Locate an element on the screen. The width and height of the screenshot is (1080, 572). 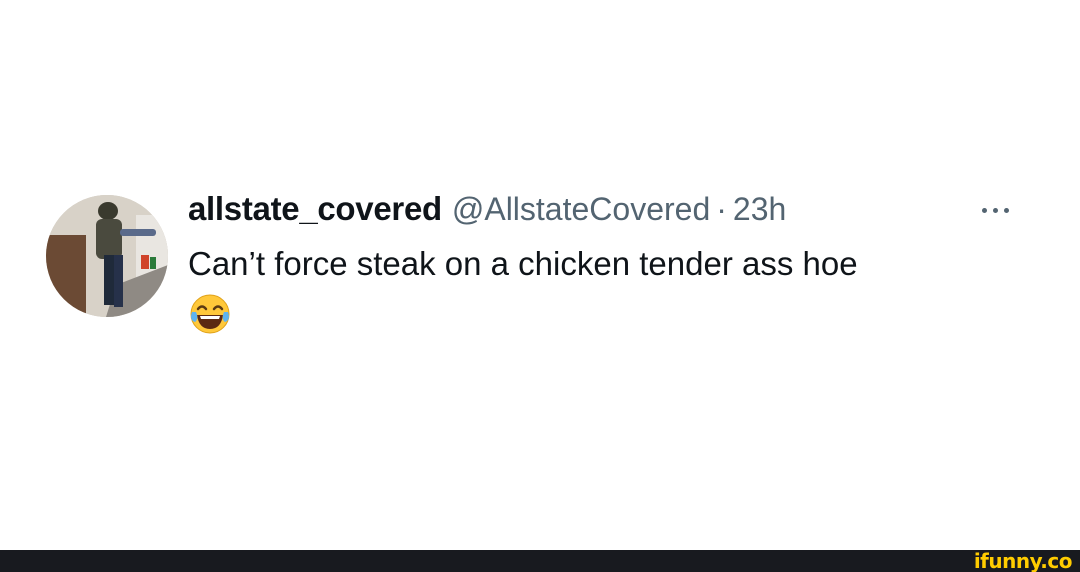
ifunny-watermark: ifunny.co is located at coordinates (1023, 560).